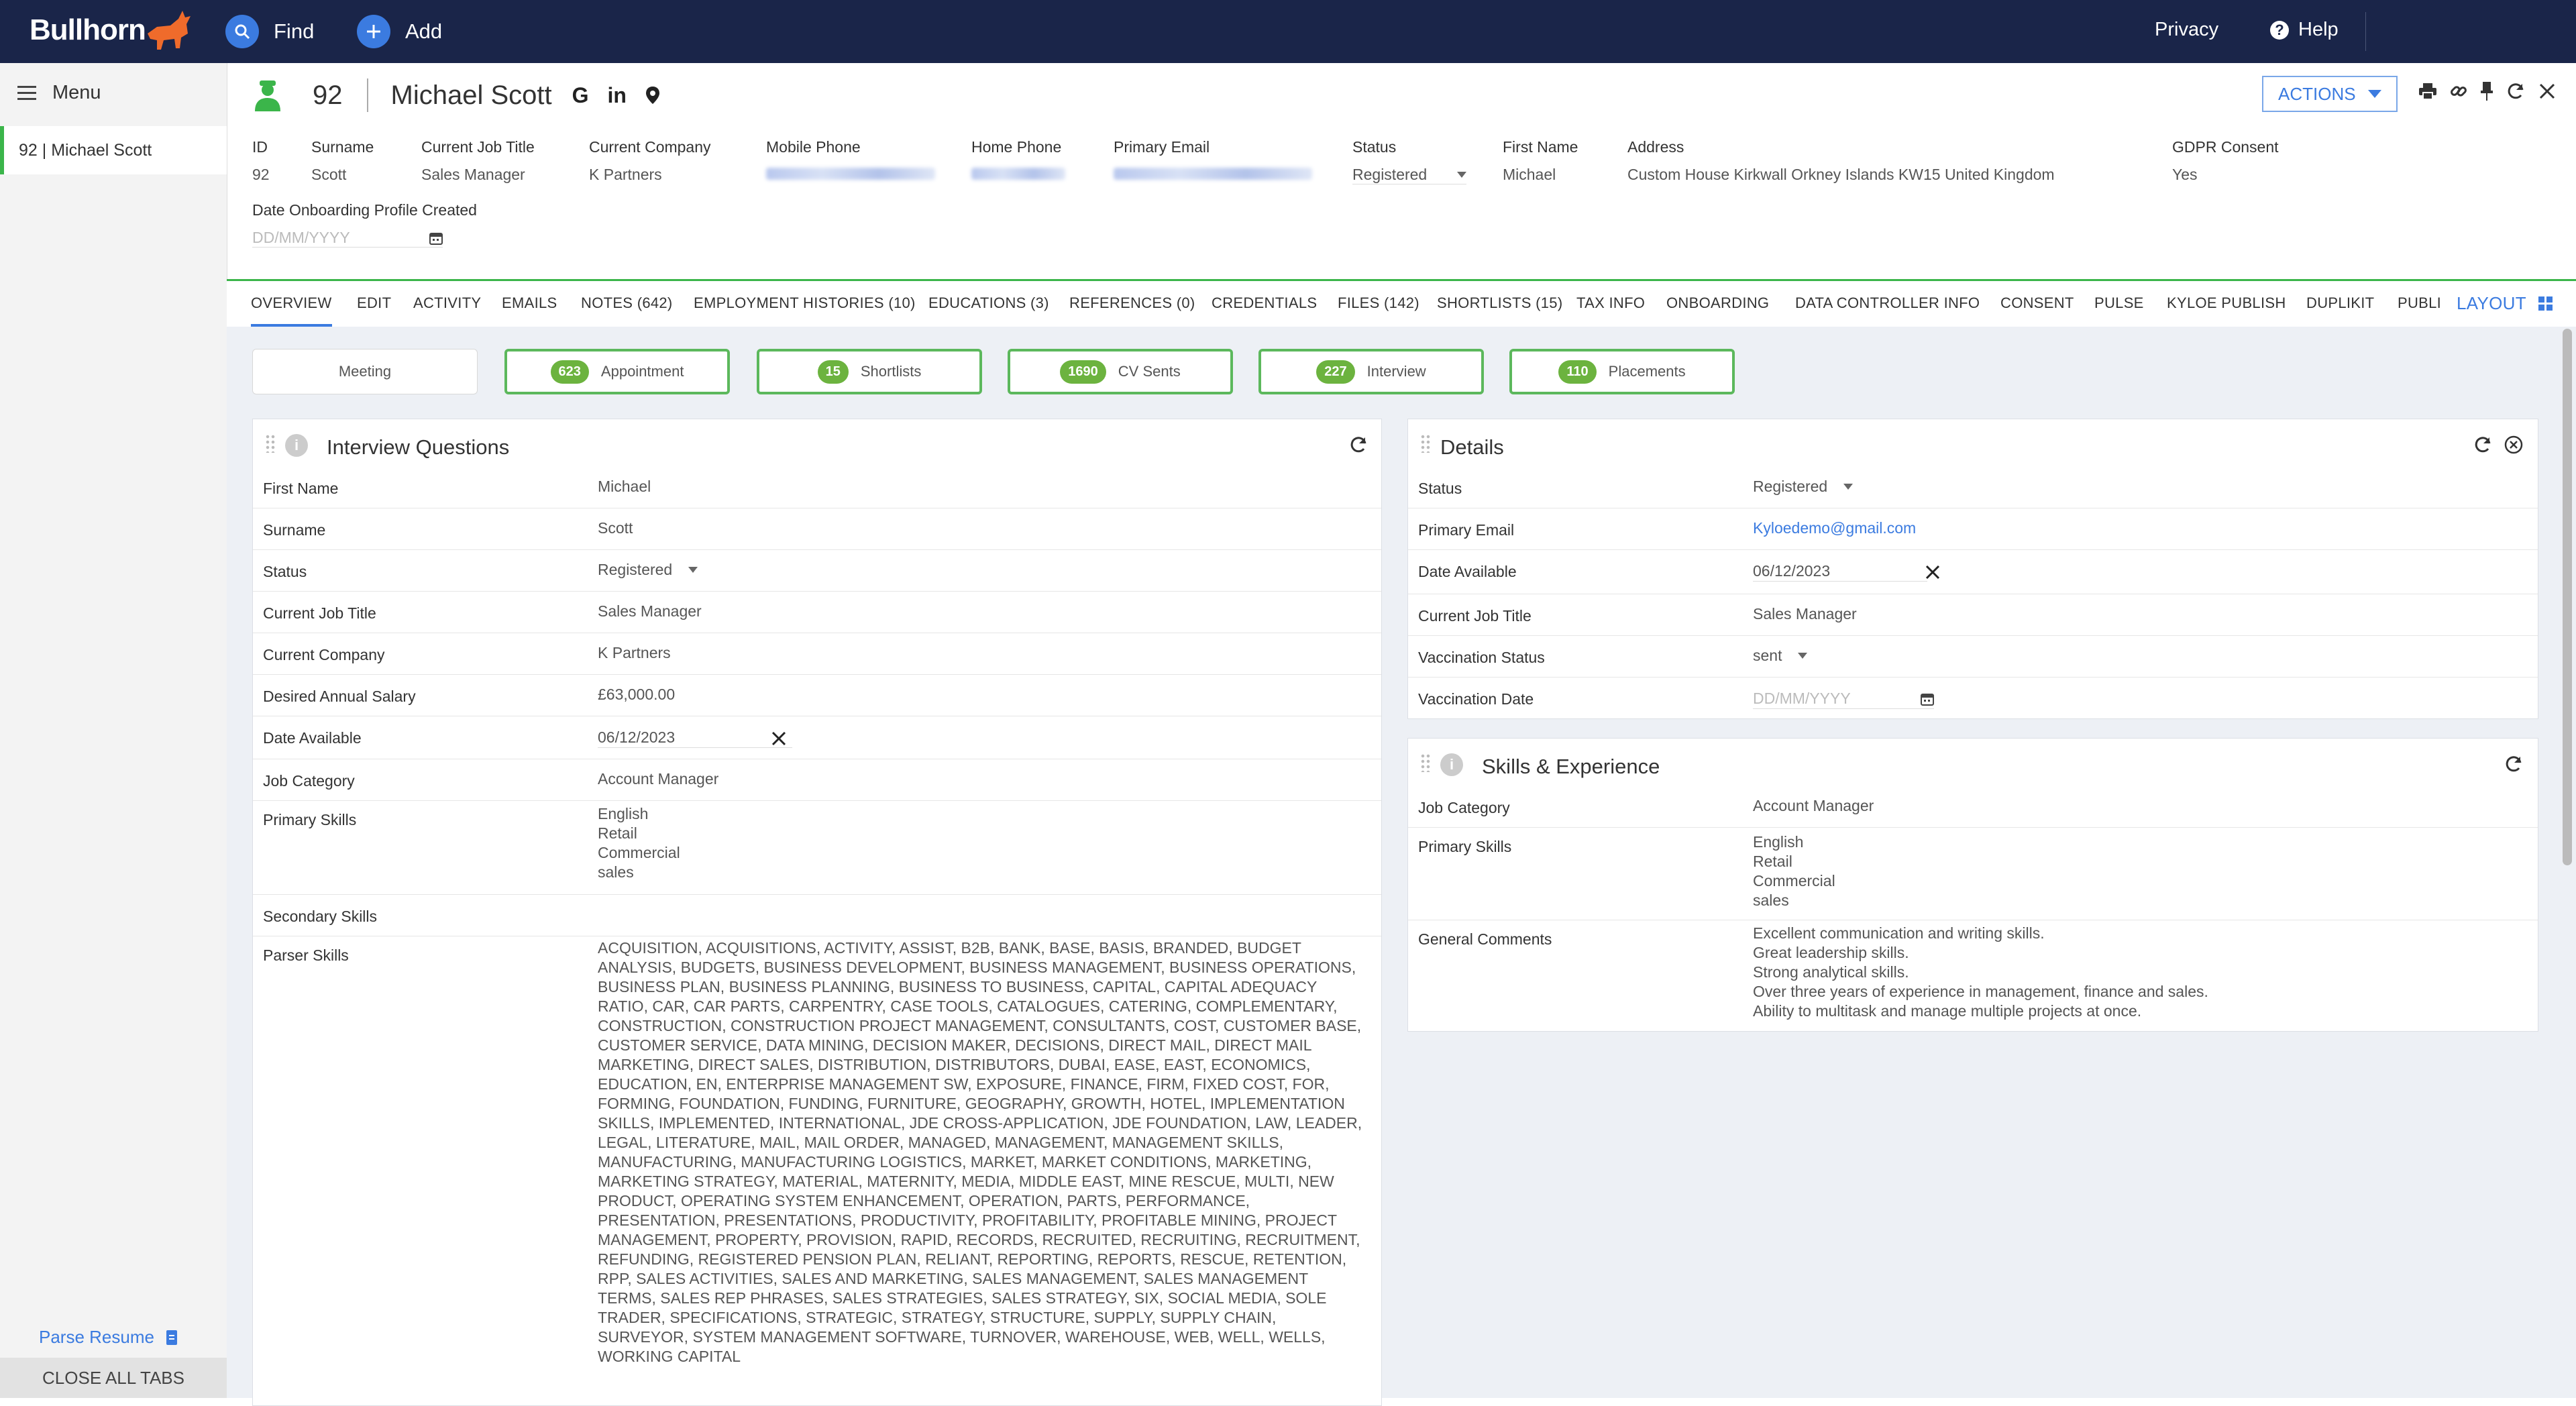 The width and height of the screenshot is (2576, 1406). What do you see at coordinates (291, 310) in the screenshot?
I see `tab-overview: OVERVIEW` at bounding box center [291, 310].